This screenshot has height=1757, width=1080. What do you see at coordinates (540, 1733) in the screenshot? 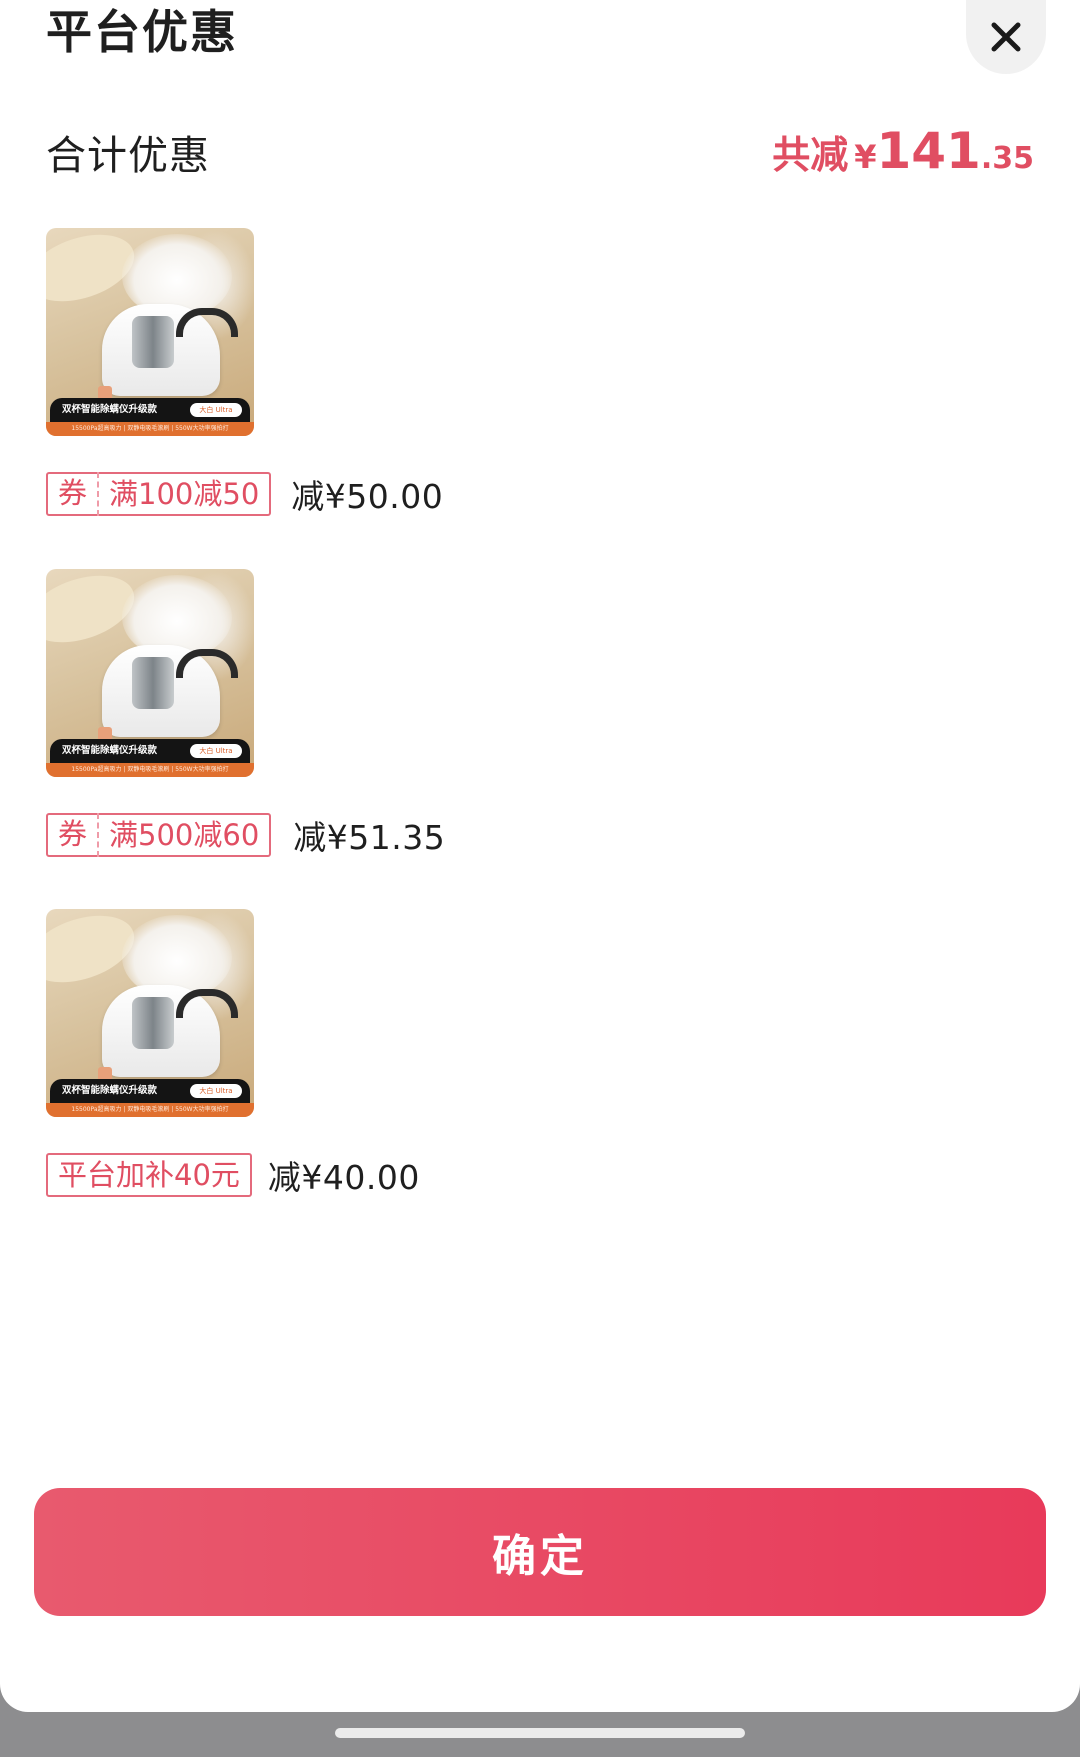
I see `home-indicator` at bounding box center [540, 1733].